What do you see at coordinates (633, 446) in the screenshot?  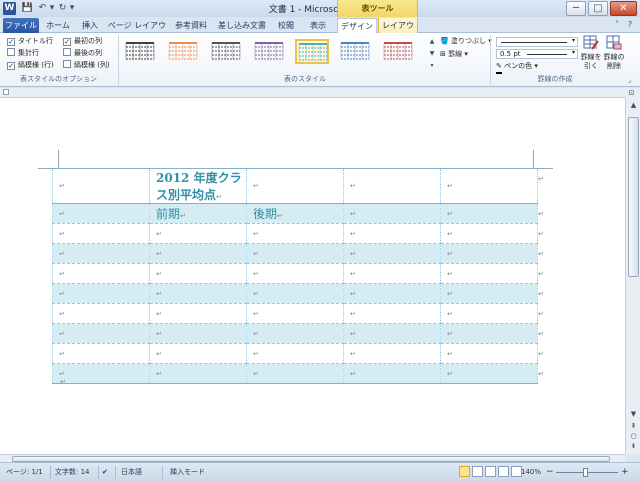 I see `next-page-icon: ⇟` at bounding box center [633, 446].